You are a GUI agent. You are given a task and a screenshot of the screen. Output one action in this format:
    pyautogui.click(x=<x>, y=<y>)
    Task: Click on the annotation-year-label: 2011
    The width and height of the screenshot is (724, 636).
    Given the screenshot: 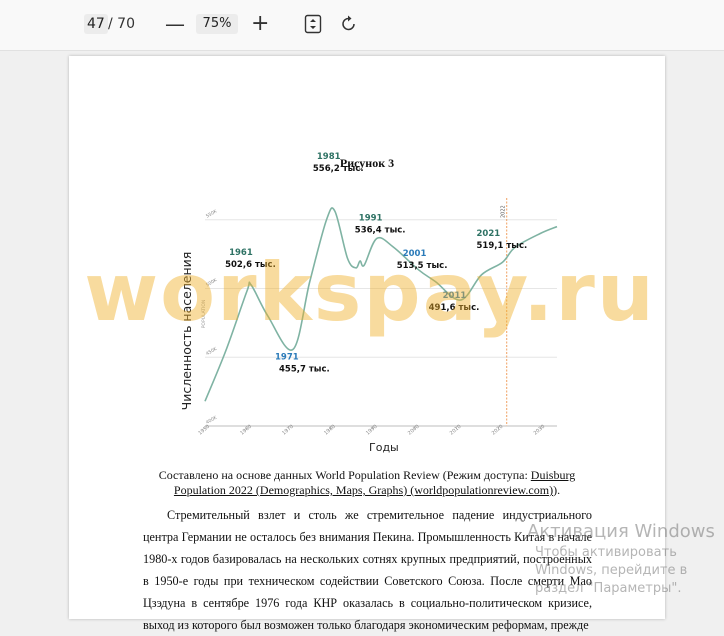 What is the action you would take?
    pyautogui.click(x=455, y=296)
    